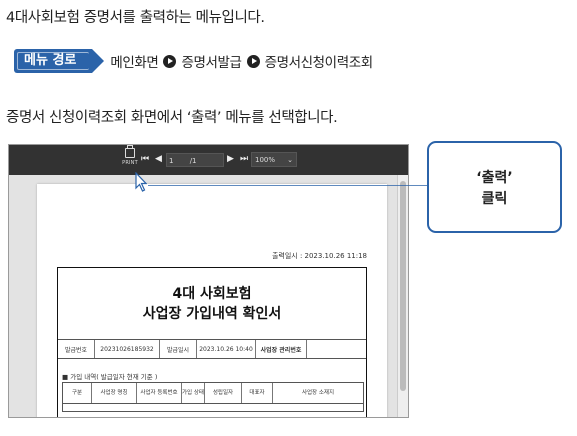  Describe the element at coordinates (141, 182) in the screenshot. I see `mouse-pointer-icon` at that location.